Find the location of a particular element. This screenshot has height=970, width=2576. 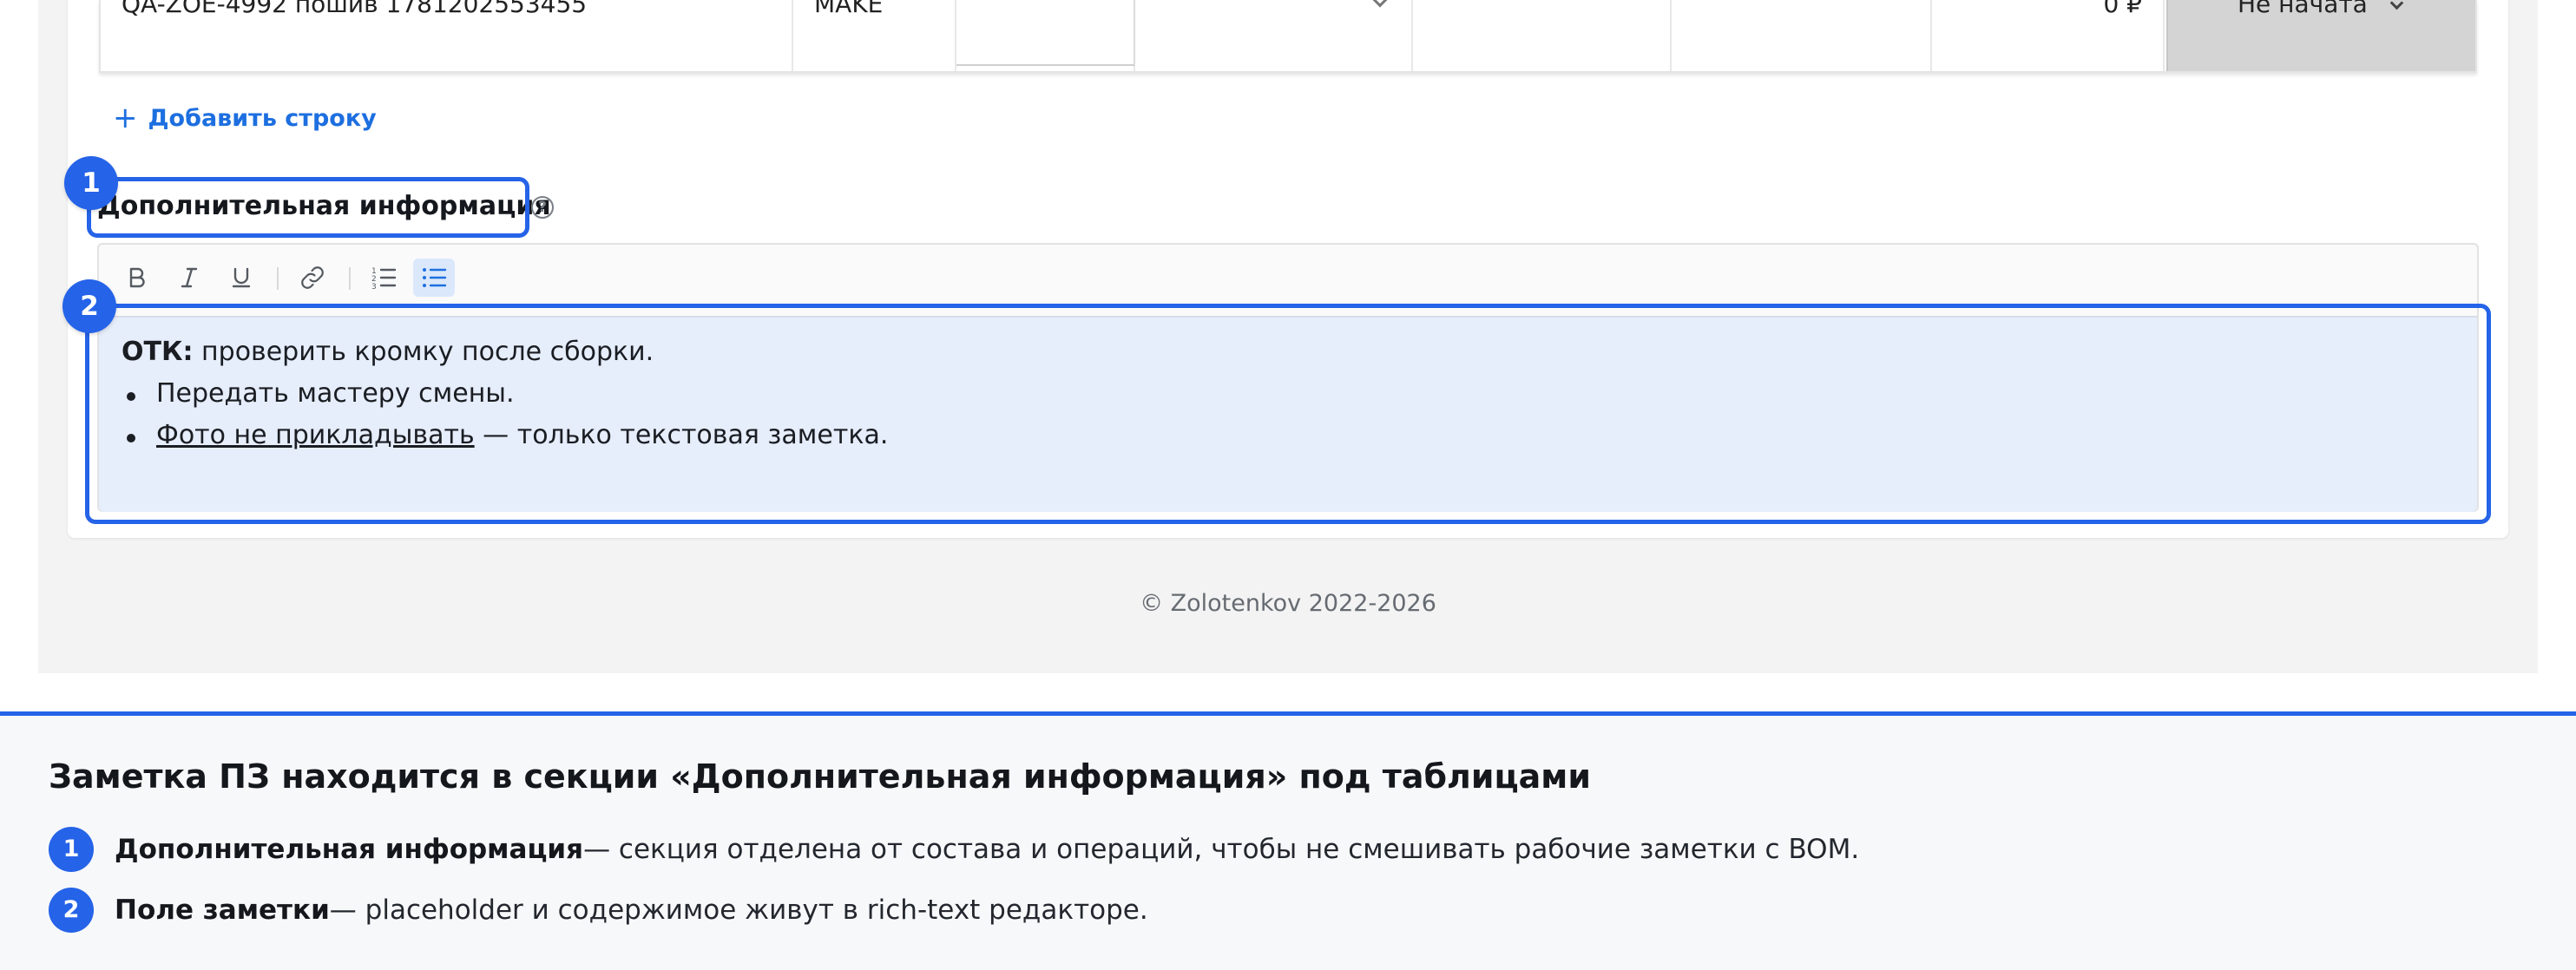

explainer-item-1-number: 1 is located at coordinates (72, 849).